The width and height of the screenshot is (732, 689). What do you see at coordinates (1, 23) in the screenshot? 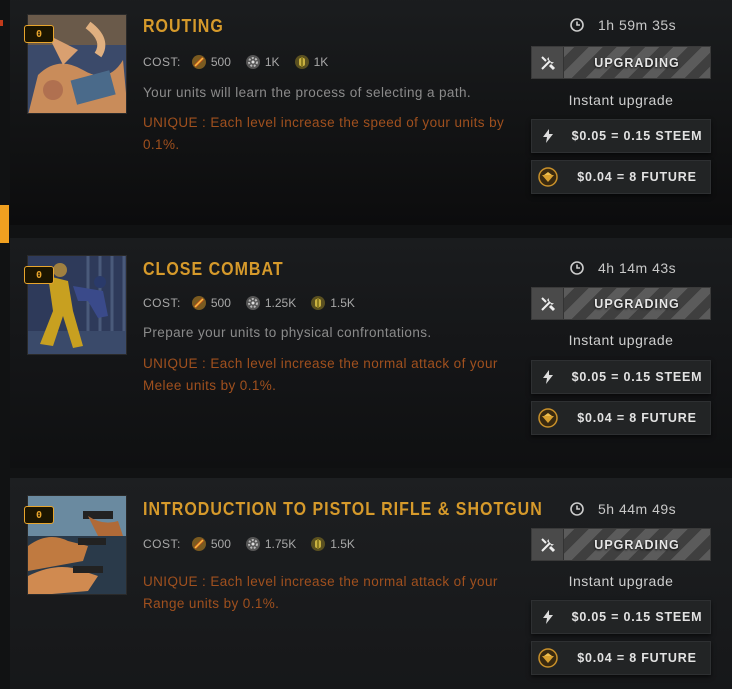
I see `edge-marker-dot` at bounding box center [1, 23].